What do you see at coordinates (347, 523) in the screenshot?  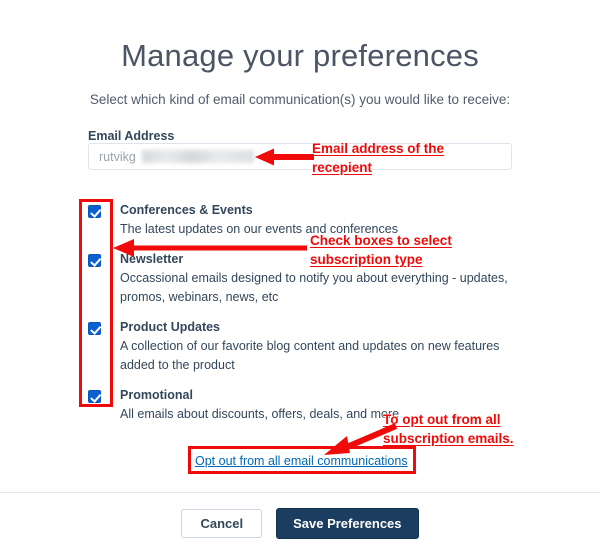 I see `save-preferences-button: Save Preferences` at bounding box center [347, 523].